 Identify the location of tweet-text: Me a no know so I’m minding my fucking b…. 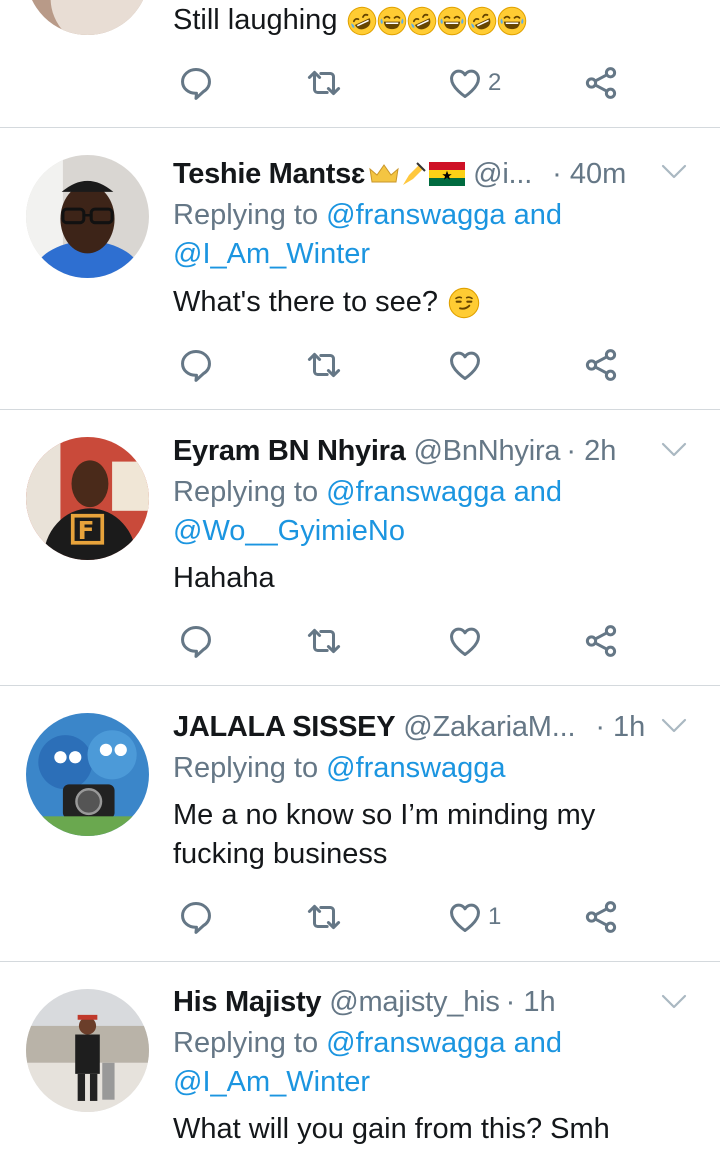
(384, 834).